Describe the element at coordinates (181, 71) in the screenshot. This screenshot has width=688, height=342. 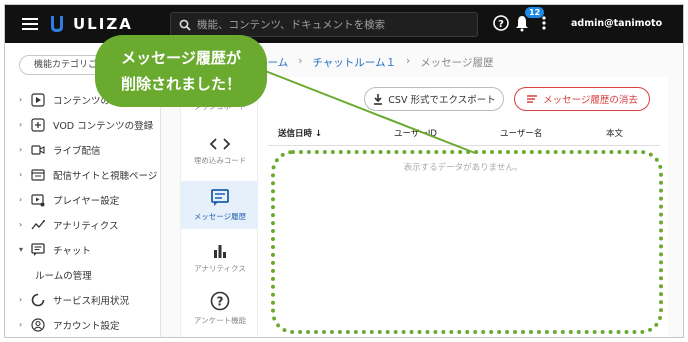
I see `deletion-callout: メッセージ履歴が 削除されました！` at that location.